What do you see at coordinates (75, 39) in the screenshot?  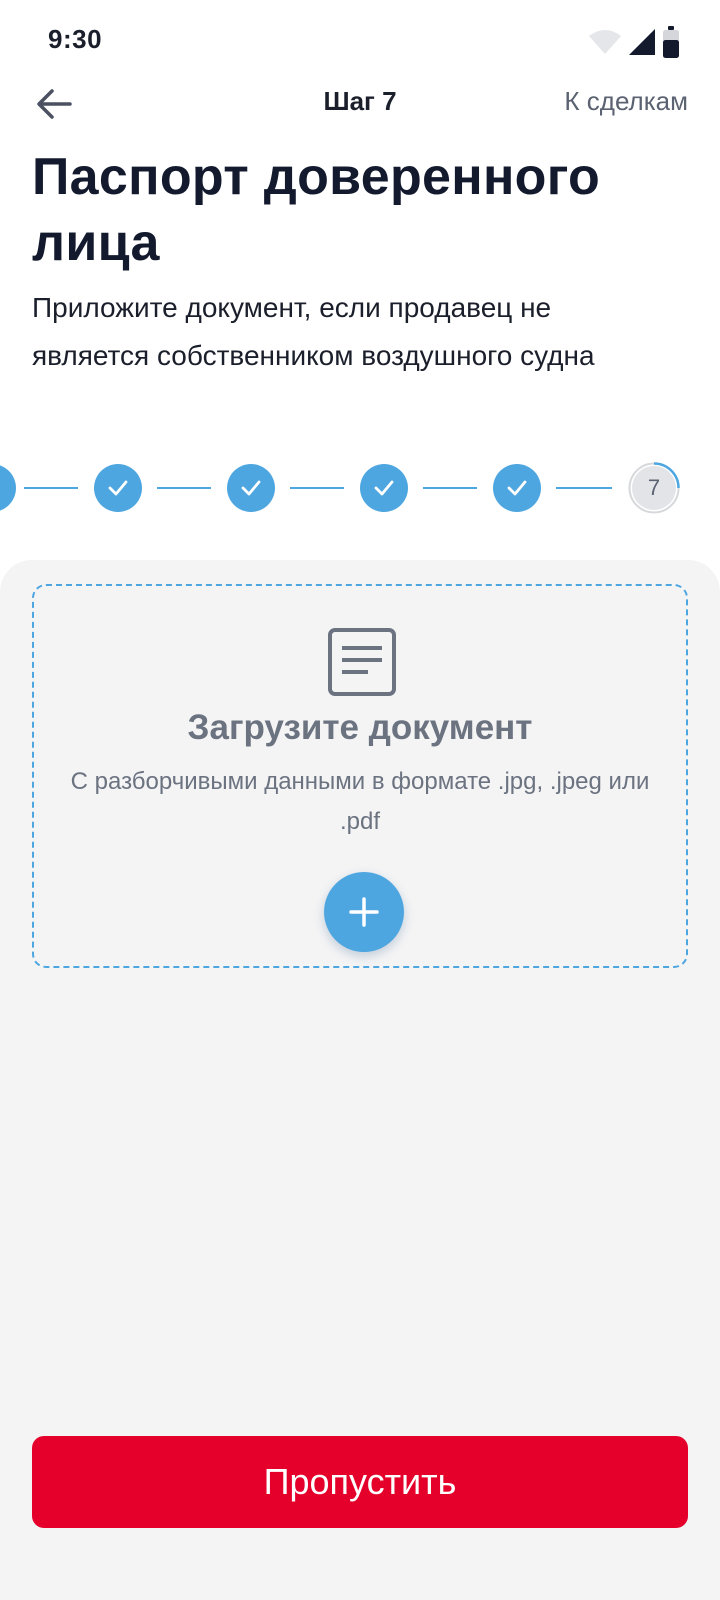 I see `status-time: 9:30` at bounding box center [75, 39].